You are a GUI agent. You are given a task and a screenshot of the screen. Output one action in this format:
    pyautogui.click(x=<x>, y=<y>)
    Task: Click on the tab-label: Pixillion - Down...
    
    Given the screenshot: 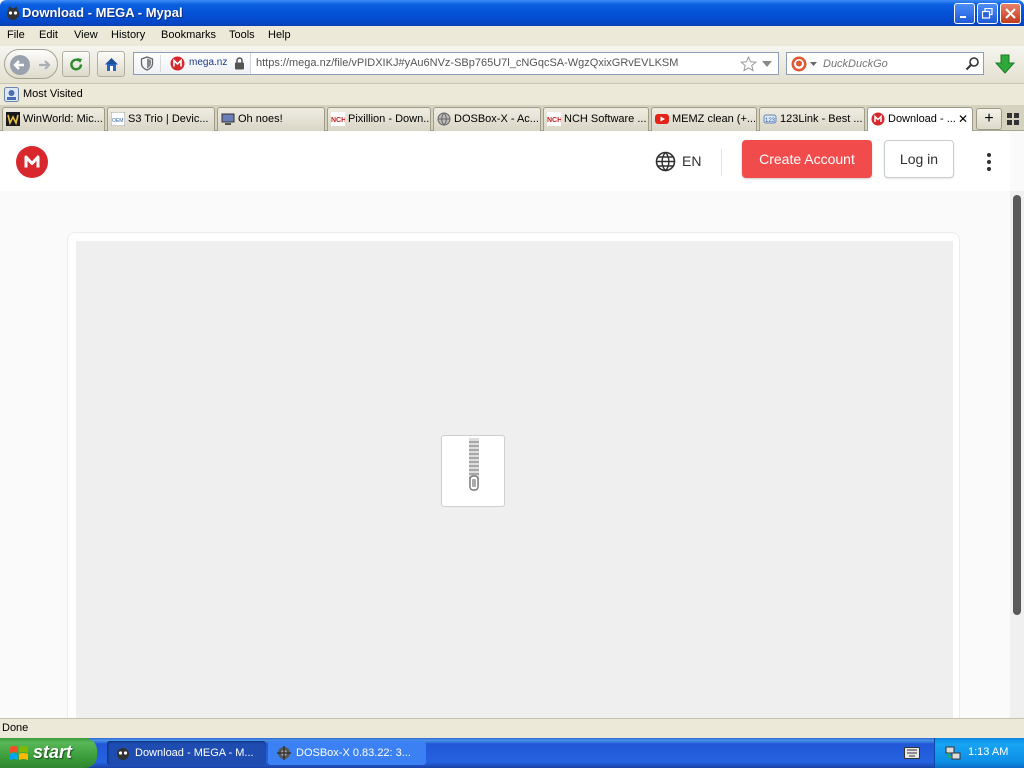 What is the action you would take?
    pyautogui.click(x=389, y=119)
    